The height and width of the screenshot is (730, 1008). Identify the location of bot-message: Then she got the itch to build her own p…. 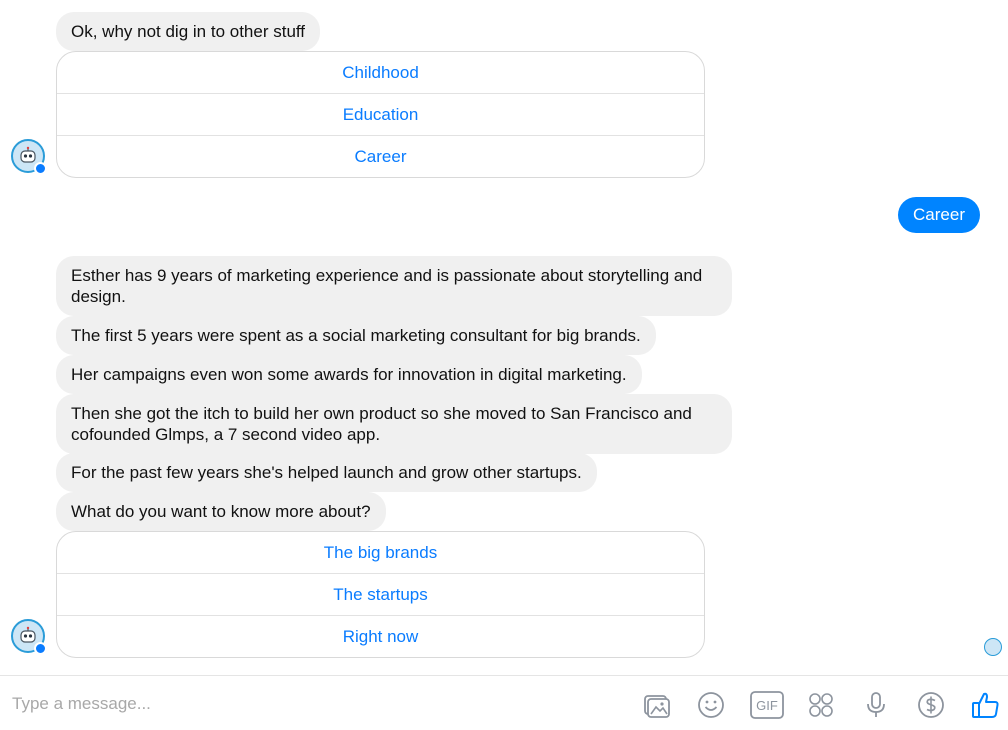
(394, 424).